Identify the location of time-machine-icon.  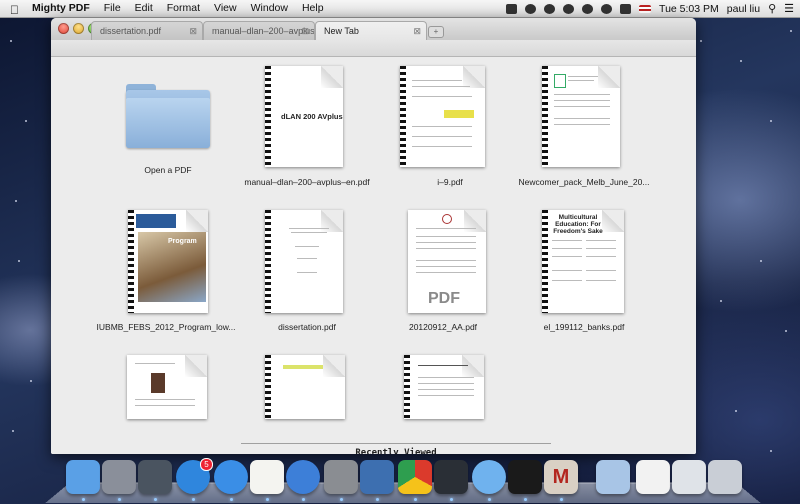
(550, 8).